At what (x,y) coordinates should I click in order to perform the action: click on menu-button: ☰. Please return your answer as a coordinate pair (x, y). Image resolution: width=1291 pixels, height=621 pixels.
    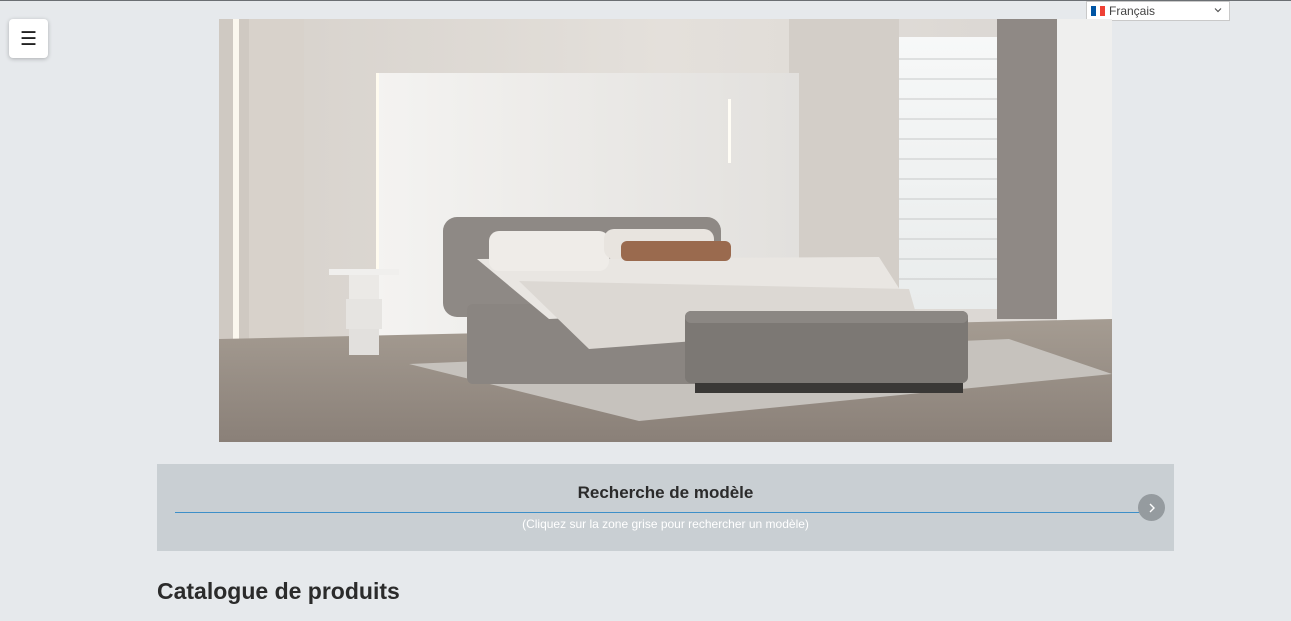
    Looking at the image, I should click on (28, 38).